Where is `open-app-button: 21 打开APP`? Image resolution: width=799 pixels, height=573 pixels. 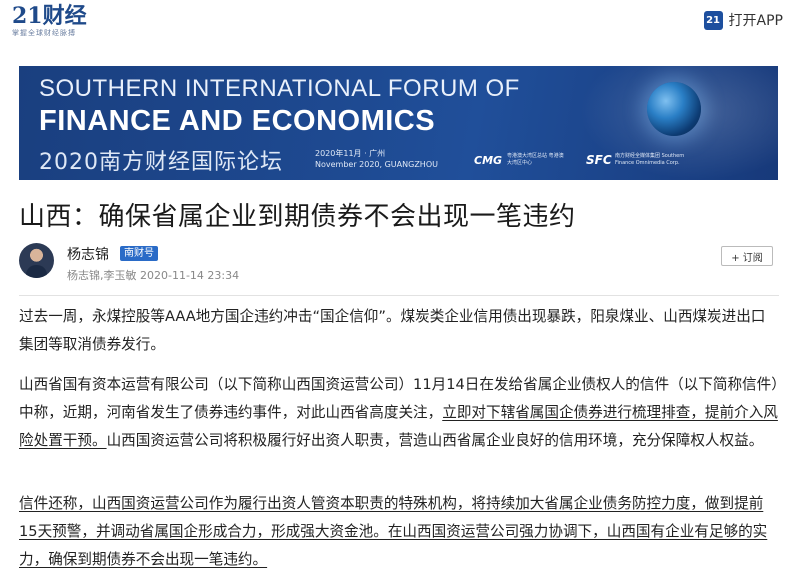 open-app-button: 21 打开APP is located at coordinates (743, 20).